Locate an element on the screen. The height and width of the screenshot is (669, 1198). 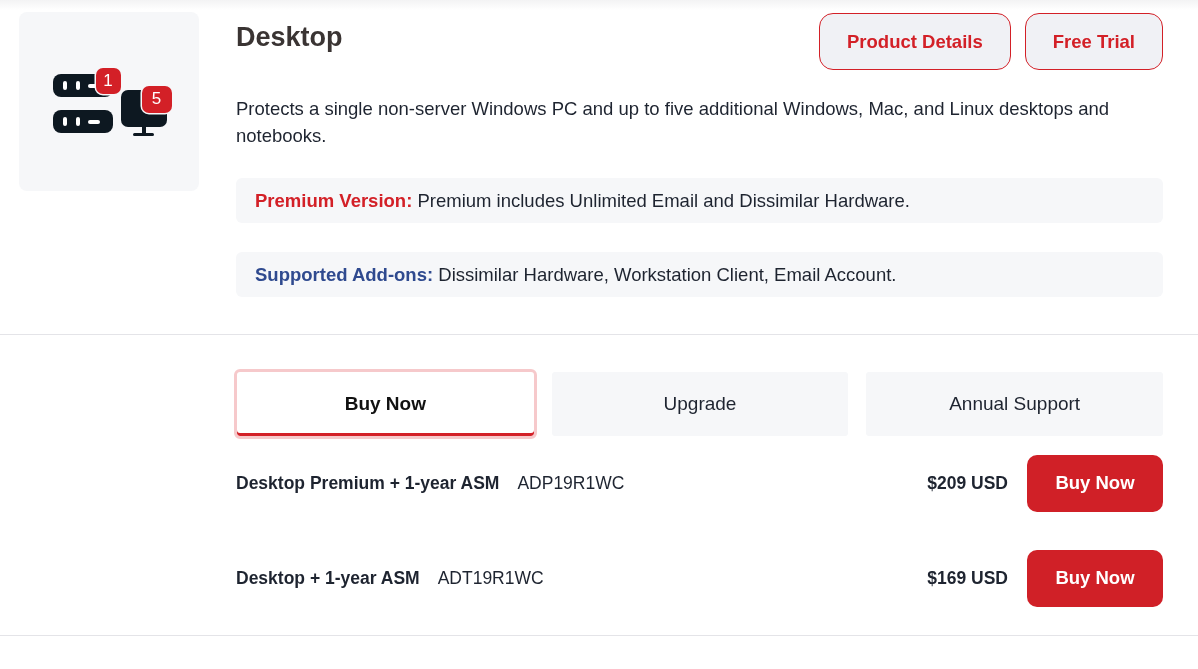
tab: Buy Now is located at coordinates (385, 404).